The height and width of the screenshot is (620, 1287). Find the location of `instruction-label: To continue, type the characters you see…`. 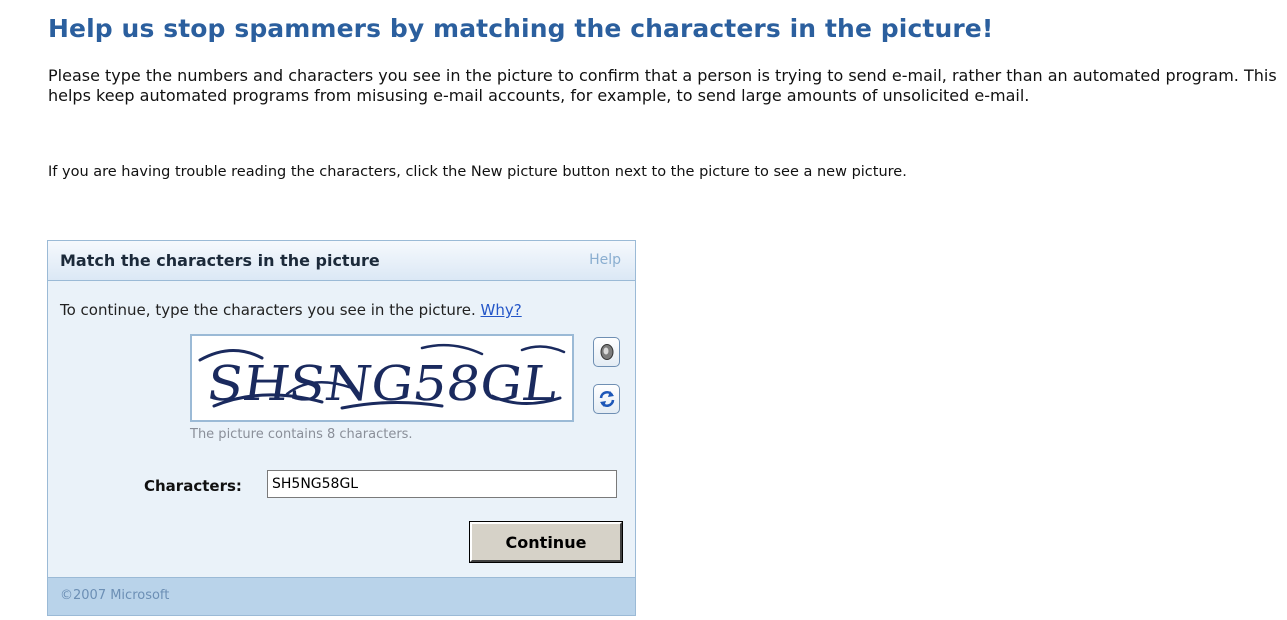

instruction-label: To continue, type the characters you see… is located at coordinates (268, 310).